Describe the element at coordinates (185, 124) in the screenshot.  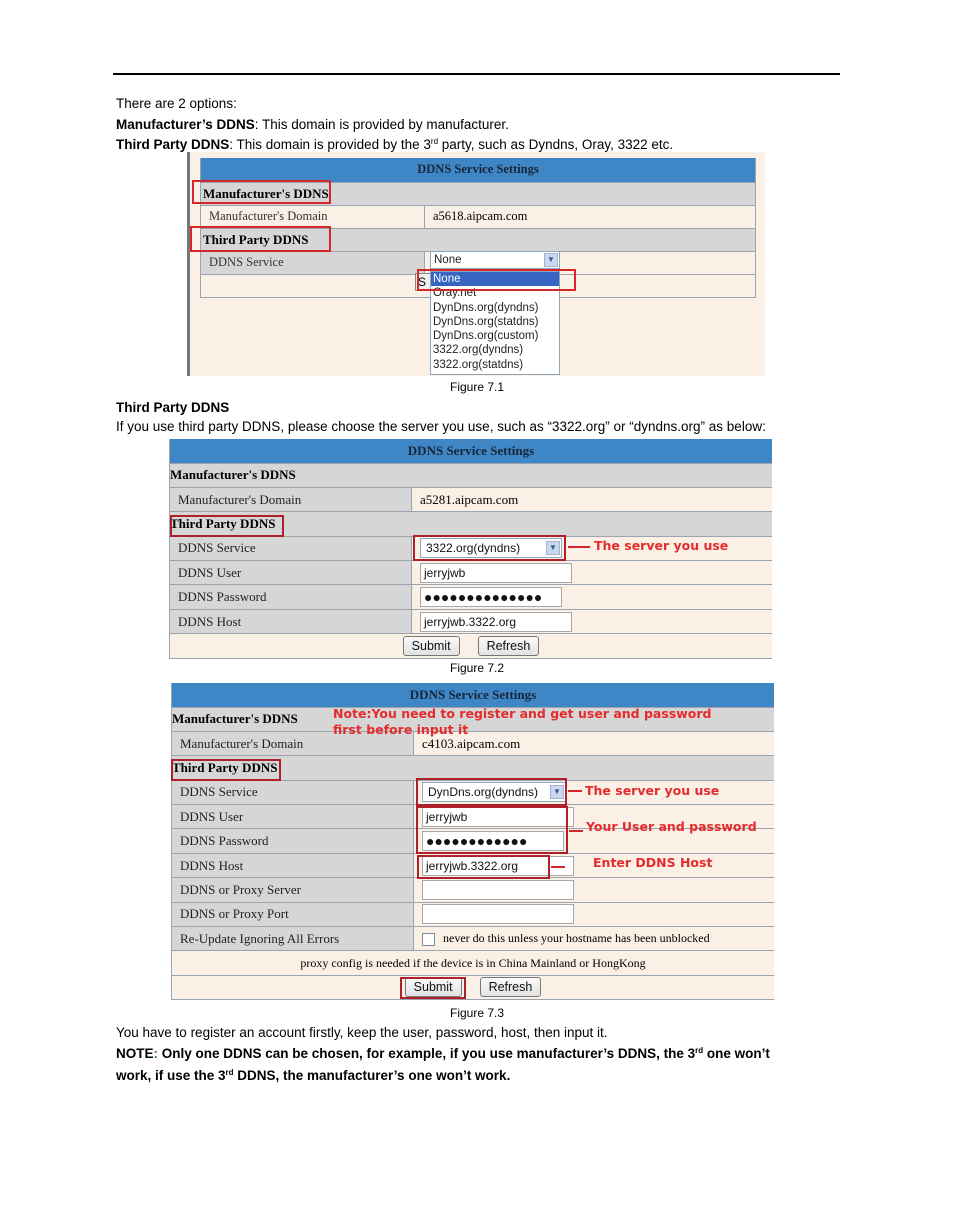
I see `manufacturer-ddns-term: Manufacturer’s DDNS` at that location.